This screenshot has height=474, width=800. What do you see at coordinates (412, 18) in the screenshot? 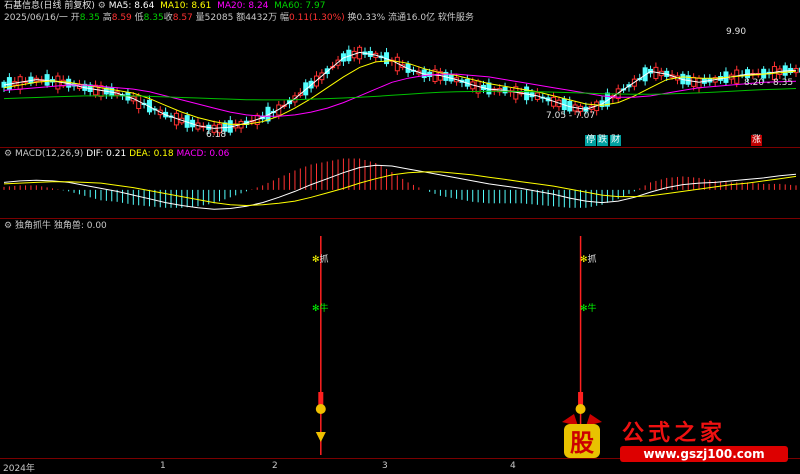
I see `float-cap-value: 流通16.0亿` at bounding box center [412, 18].